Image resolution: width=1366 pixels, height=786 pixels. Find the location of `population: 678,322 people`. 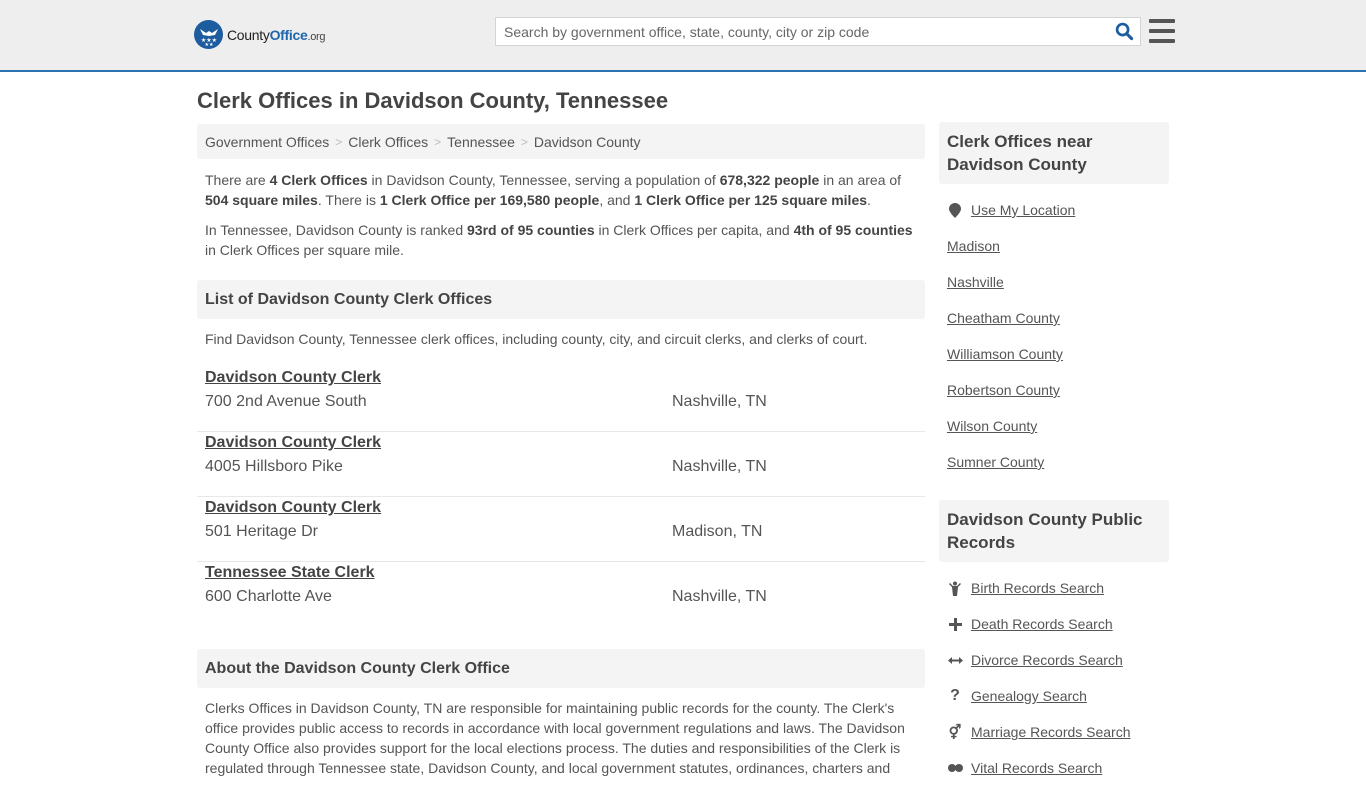

population: 678,322 people is located at coordinates (769, 180).